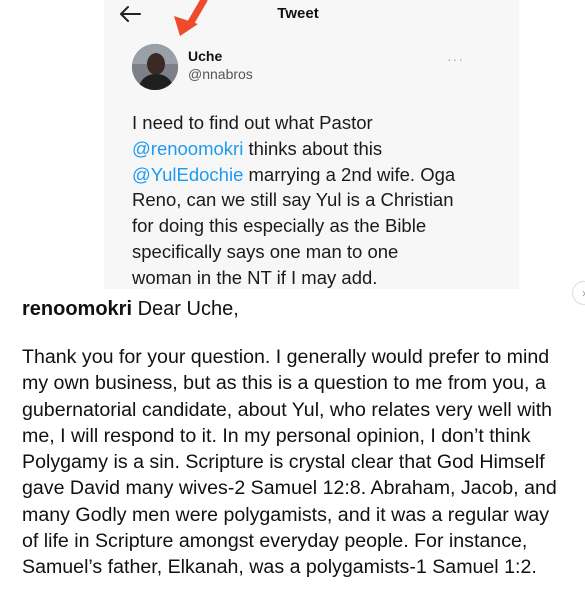  What do you see at coordinates (187, 174) in the screenshot?
I see `mention-link: @YulEdochie` at bounding box center [187, 174].